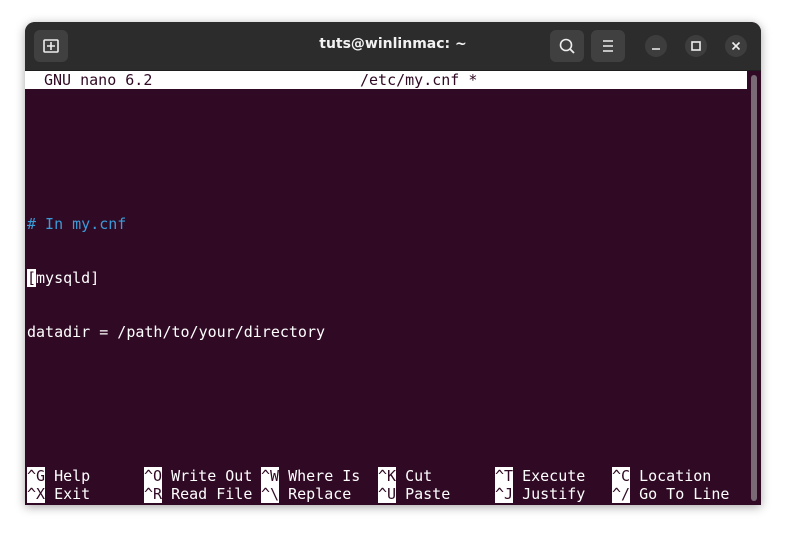 This screenshot has height=533, width=786. I want to click on nano-header: GNU nano 6.2 /etc/my.cnf *, so click(386, 80).